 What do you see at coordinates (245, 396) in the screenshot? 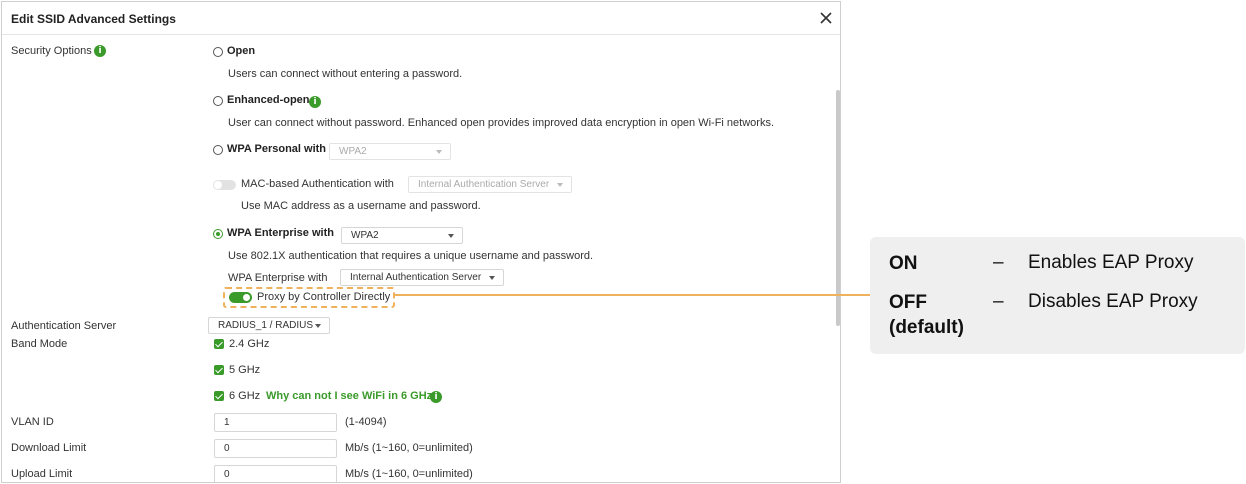
I see `band-6ghz-label: 6 GHz` at bounding box center [245, 396].